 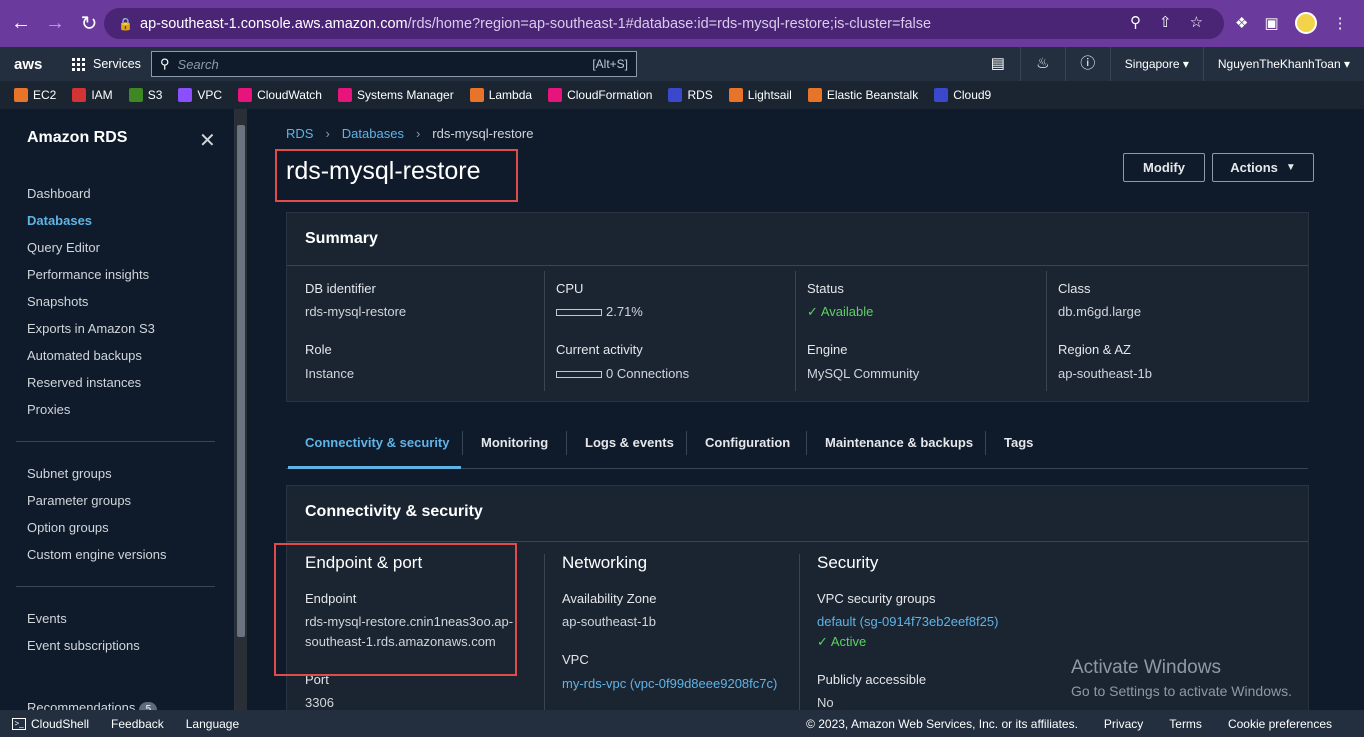 I want to click on region-selector: Singapore ▾, so click(x=1157, y=64).